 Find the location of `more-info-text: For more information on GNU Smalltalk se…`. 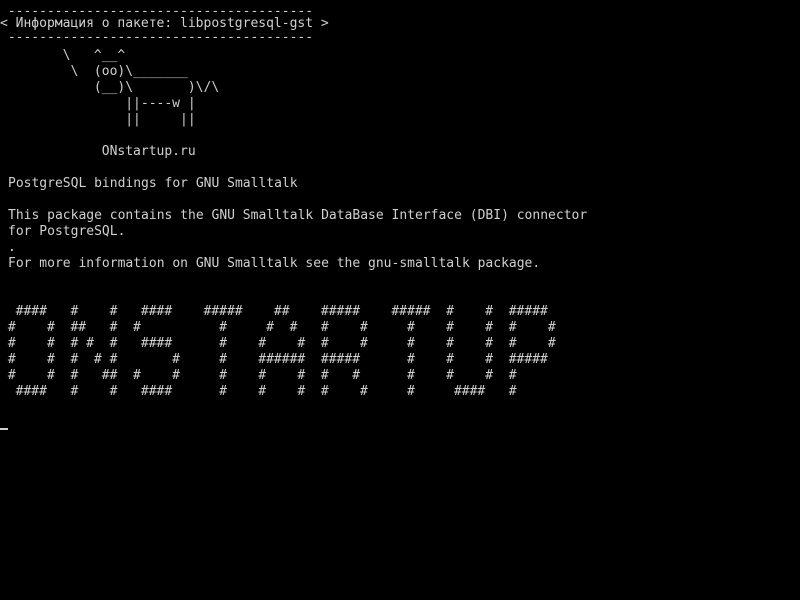

more-info-text: For more information on GNU Smalltalk se… is located at coordinates (274, 263).